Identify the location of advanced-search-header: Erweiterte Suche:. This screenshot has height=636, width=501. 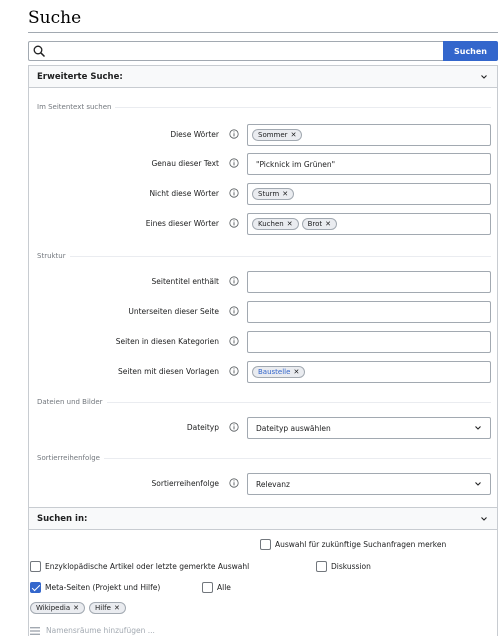
(263, 77).